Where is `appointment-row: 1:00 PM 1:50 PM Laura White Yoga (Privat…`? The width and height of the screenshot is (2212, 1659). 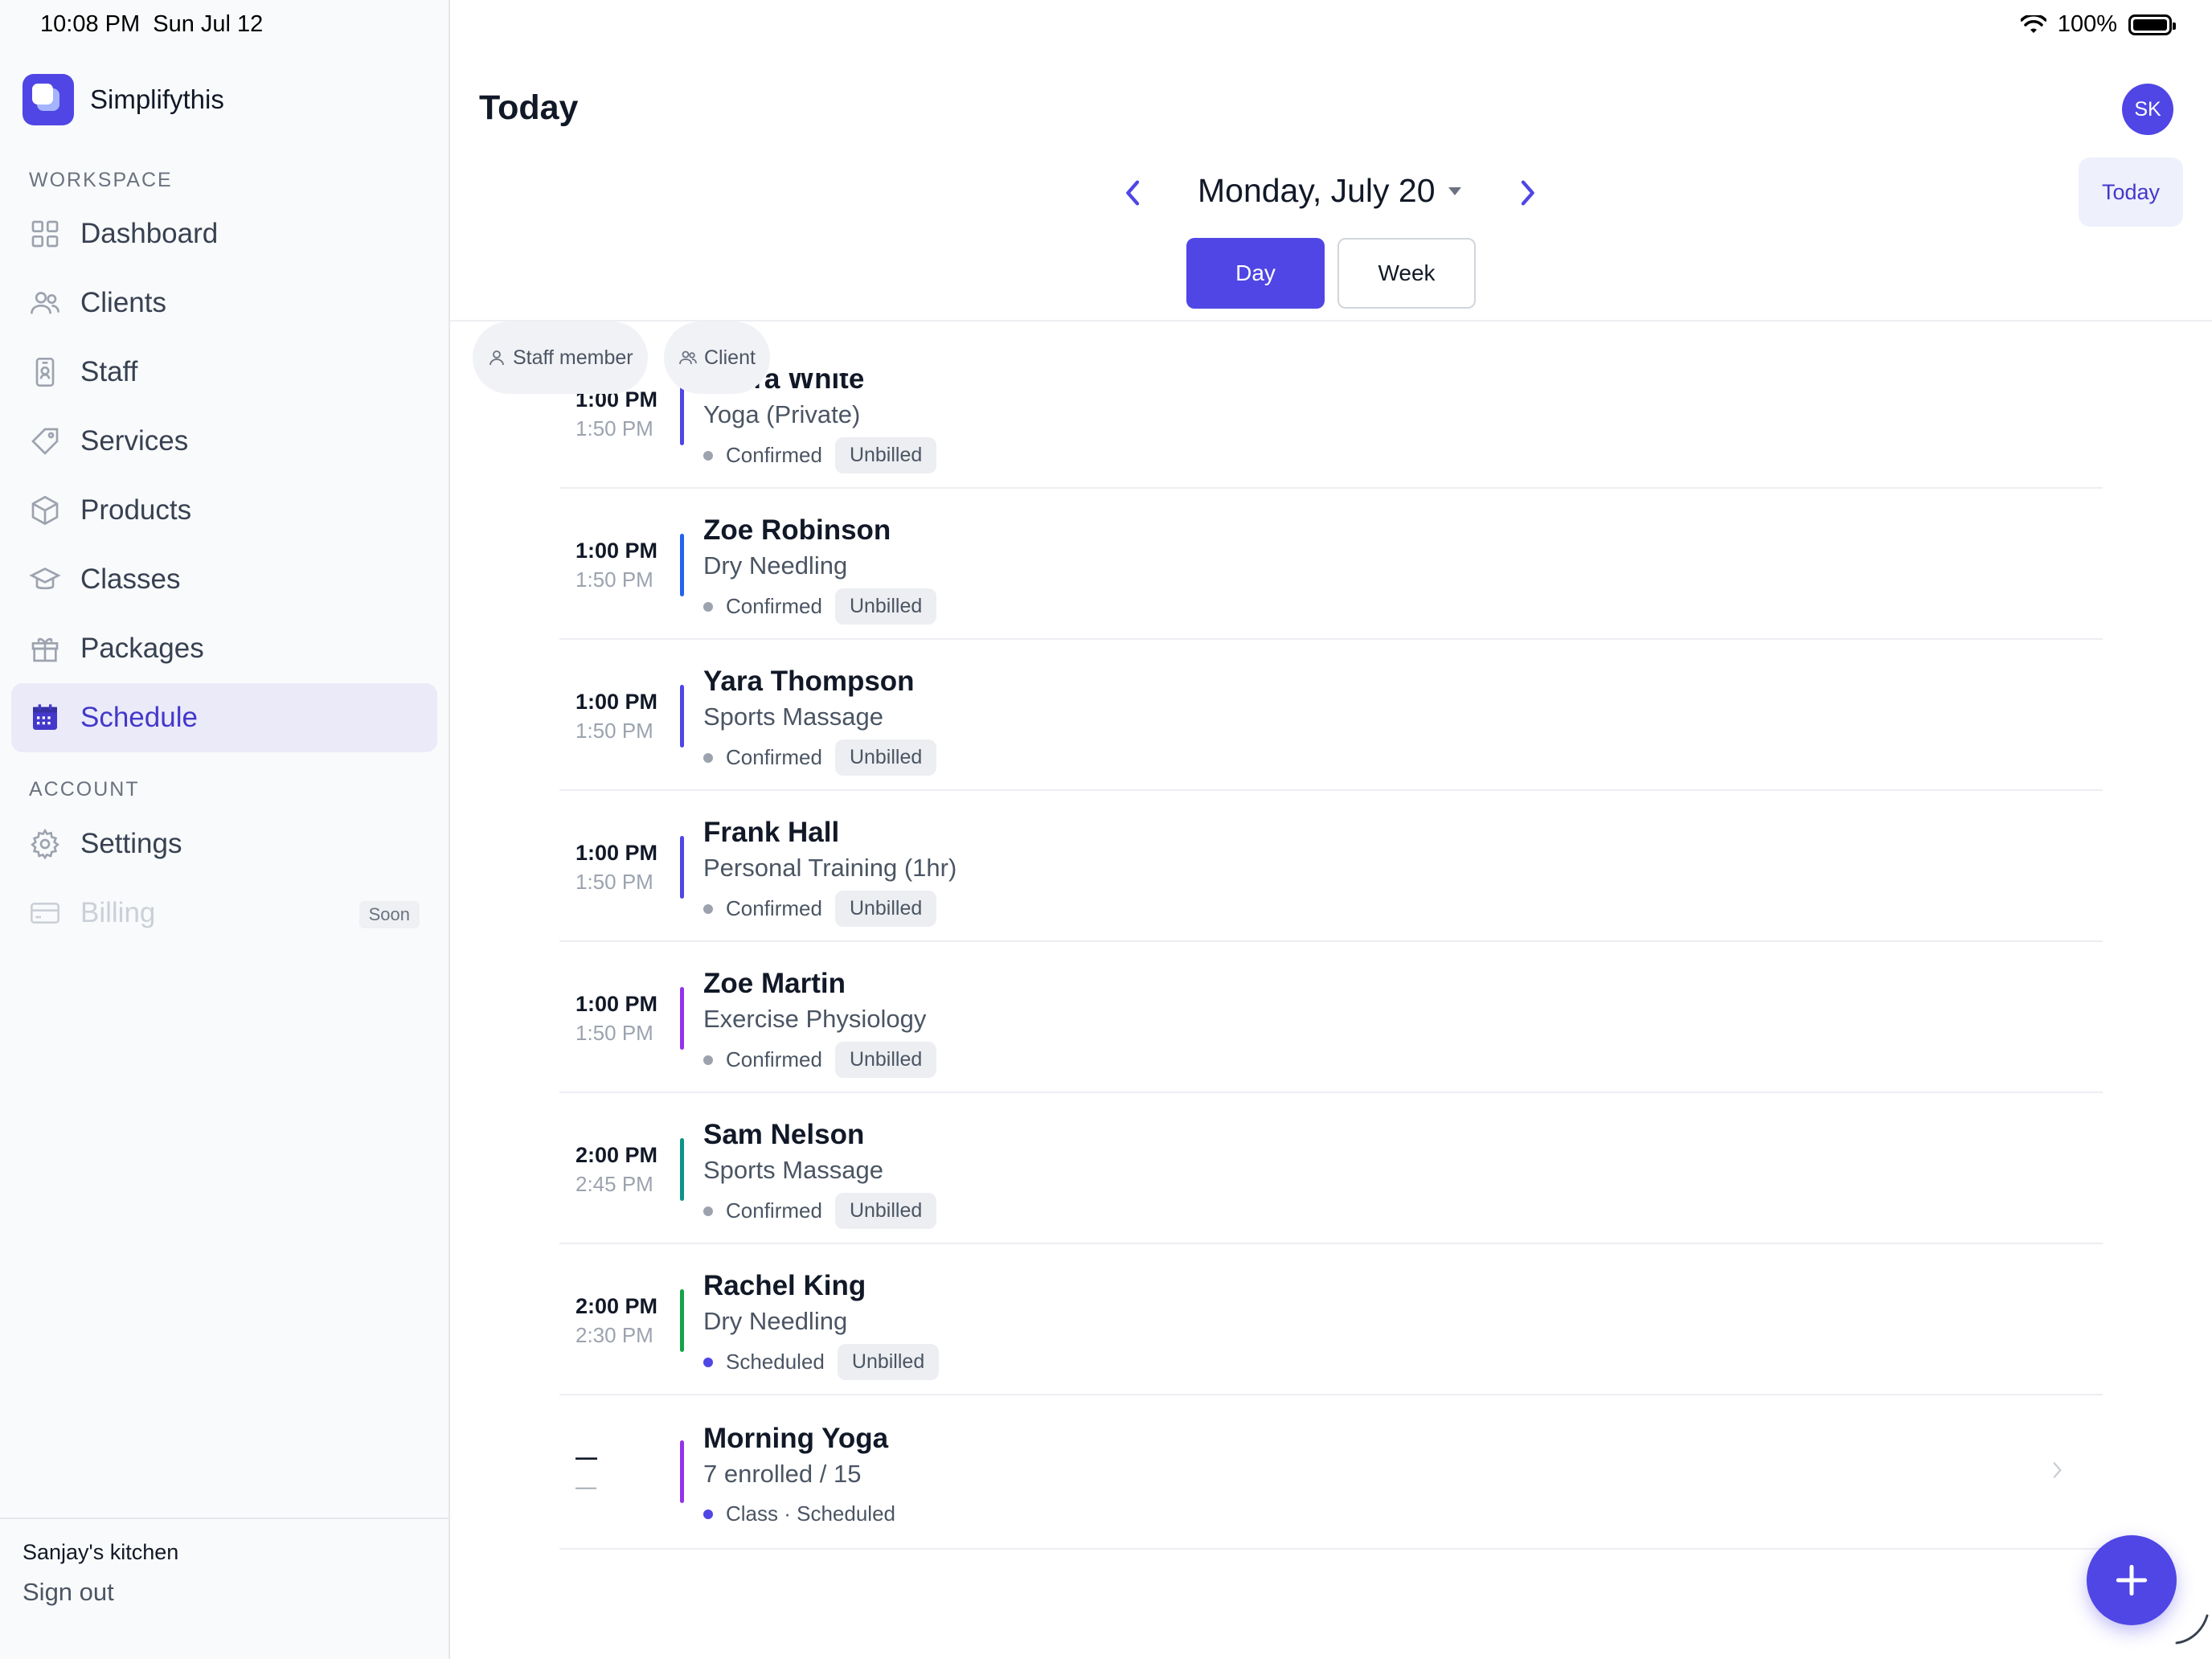 appointment-row: 1:00 PM 1:50 PM Laura White Yoga (Privat… is located at coordinates (1331, 431).